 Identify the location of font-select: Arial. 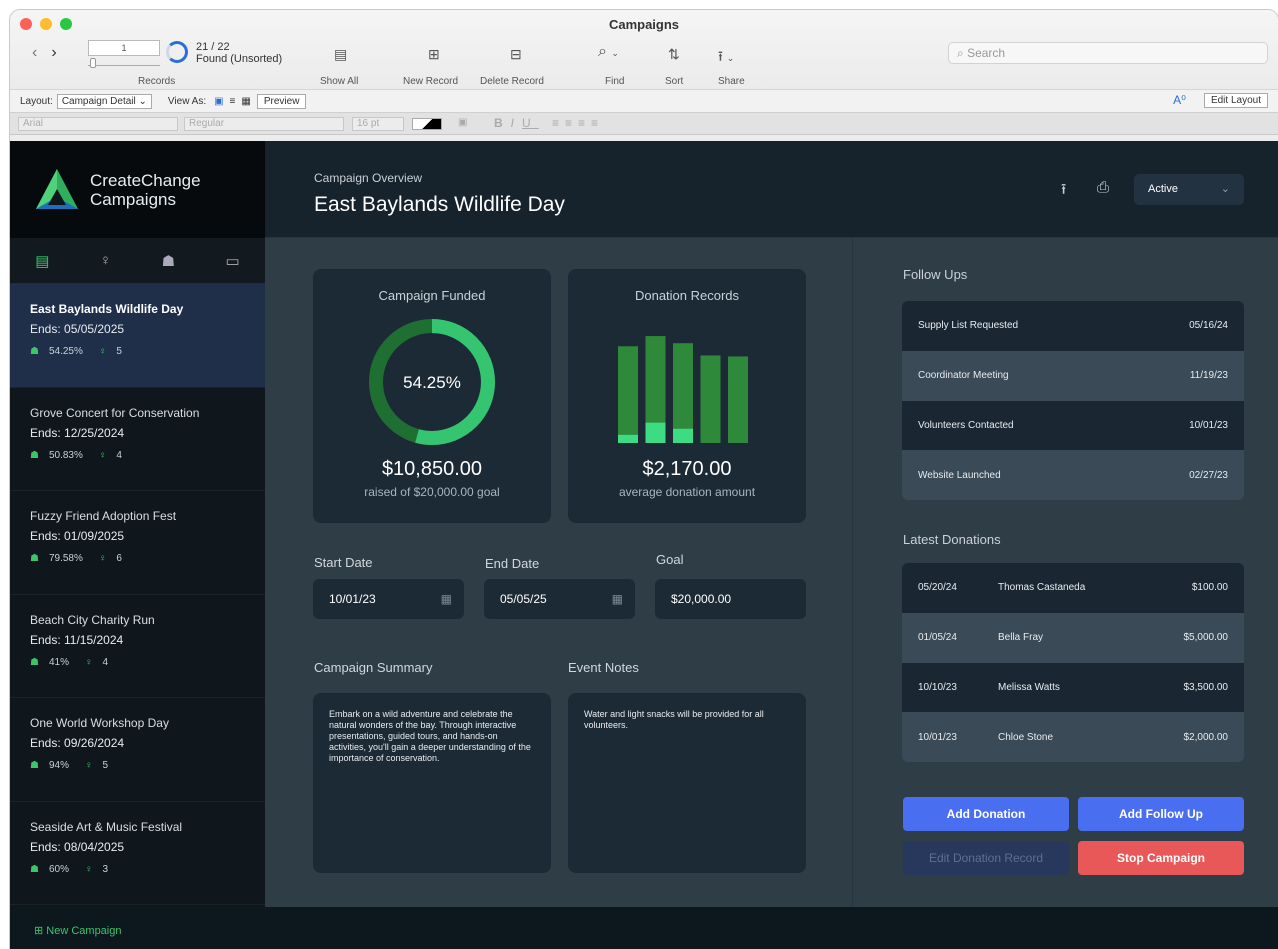
(98, 124).